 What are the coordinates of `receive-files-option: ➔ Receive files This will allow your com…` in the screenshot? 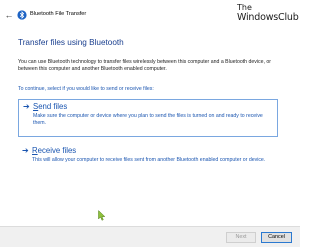 It's located at (148, 159).